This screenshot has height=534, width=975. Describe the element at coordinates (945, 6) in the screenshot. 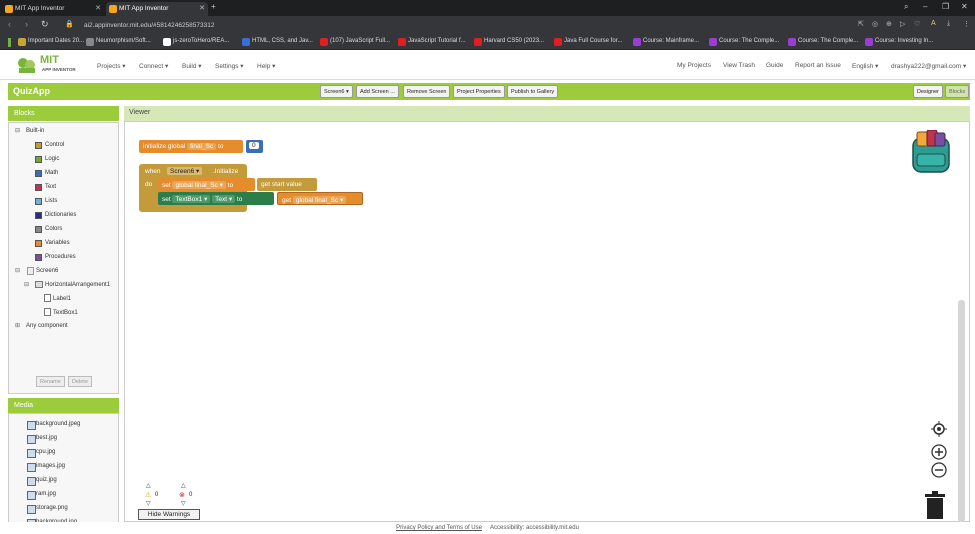

I see `maximize-icon: ❐` at that location.